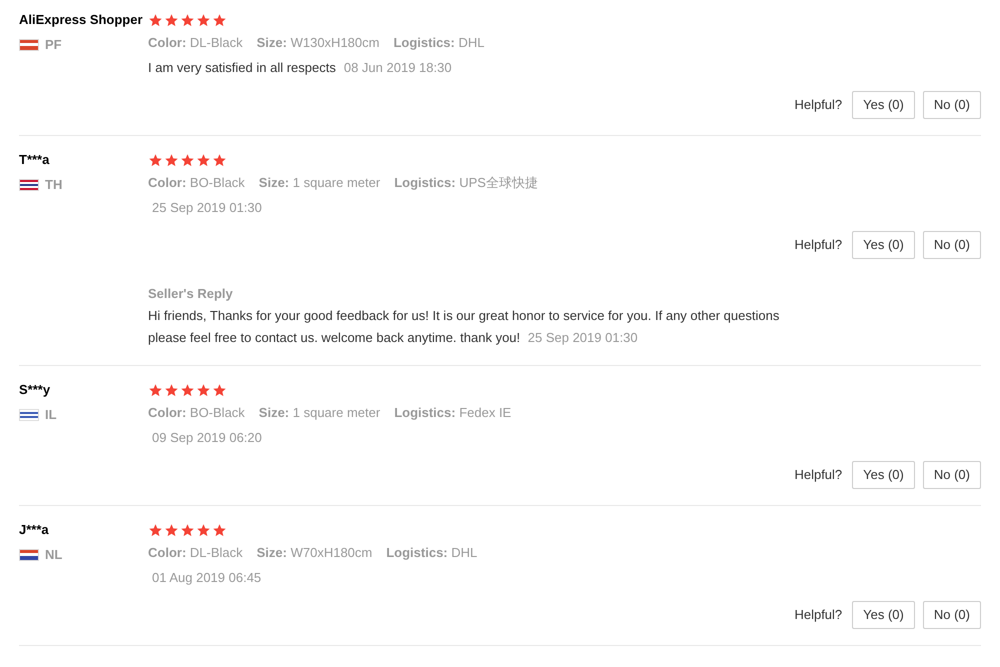  I want to click on review-date: 25 Sep 2019 01:30, so click(207, 208).